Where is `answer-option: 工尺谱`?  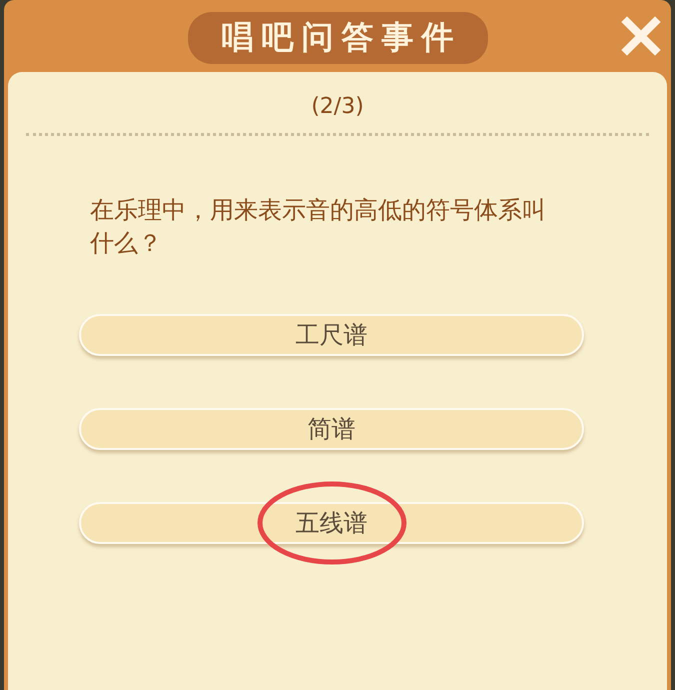
answer-option: 工尺谱 is located at coordinates (331, 335).